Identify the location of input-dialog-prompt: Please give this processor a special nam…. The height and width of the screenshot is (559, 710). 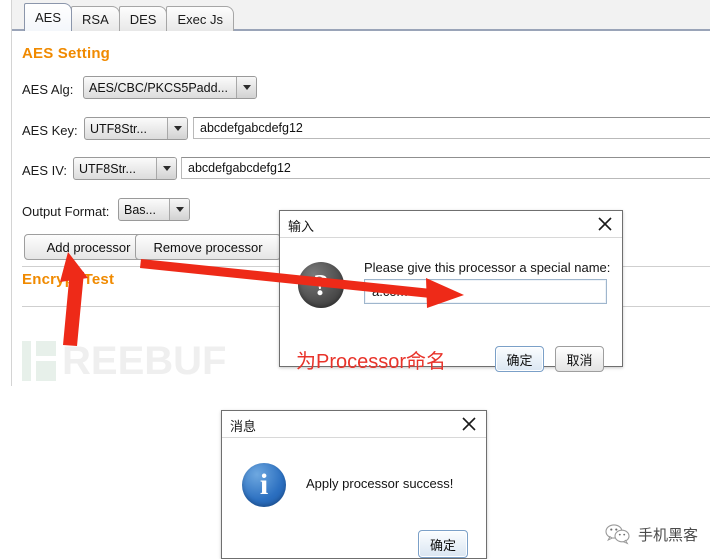
(487, 267).